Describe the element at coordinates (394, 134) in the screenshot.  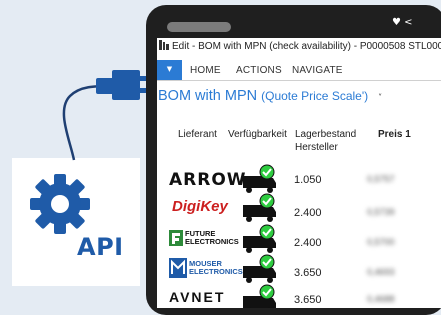
I see `col-price: Preis 1` at that location.